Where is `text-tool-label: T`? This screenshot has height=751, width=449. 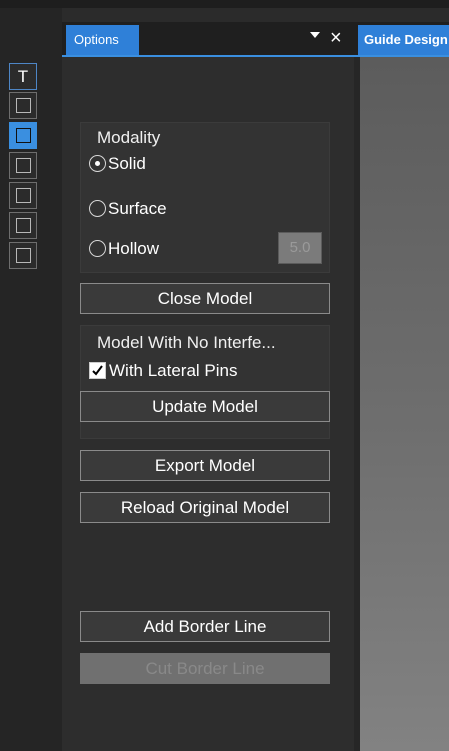
text-tool-label: T is located at coordinates (23, 76).